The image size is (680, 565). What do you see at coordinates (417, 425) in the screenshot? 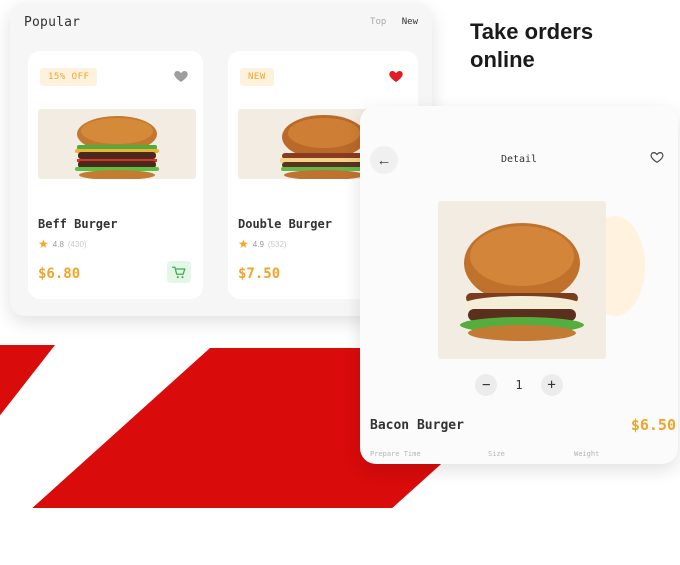
I see `detail-product-name: Bacon Burger` at bounding box center [417, 425].